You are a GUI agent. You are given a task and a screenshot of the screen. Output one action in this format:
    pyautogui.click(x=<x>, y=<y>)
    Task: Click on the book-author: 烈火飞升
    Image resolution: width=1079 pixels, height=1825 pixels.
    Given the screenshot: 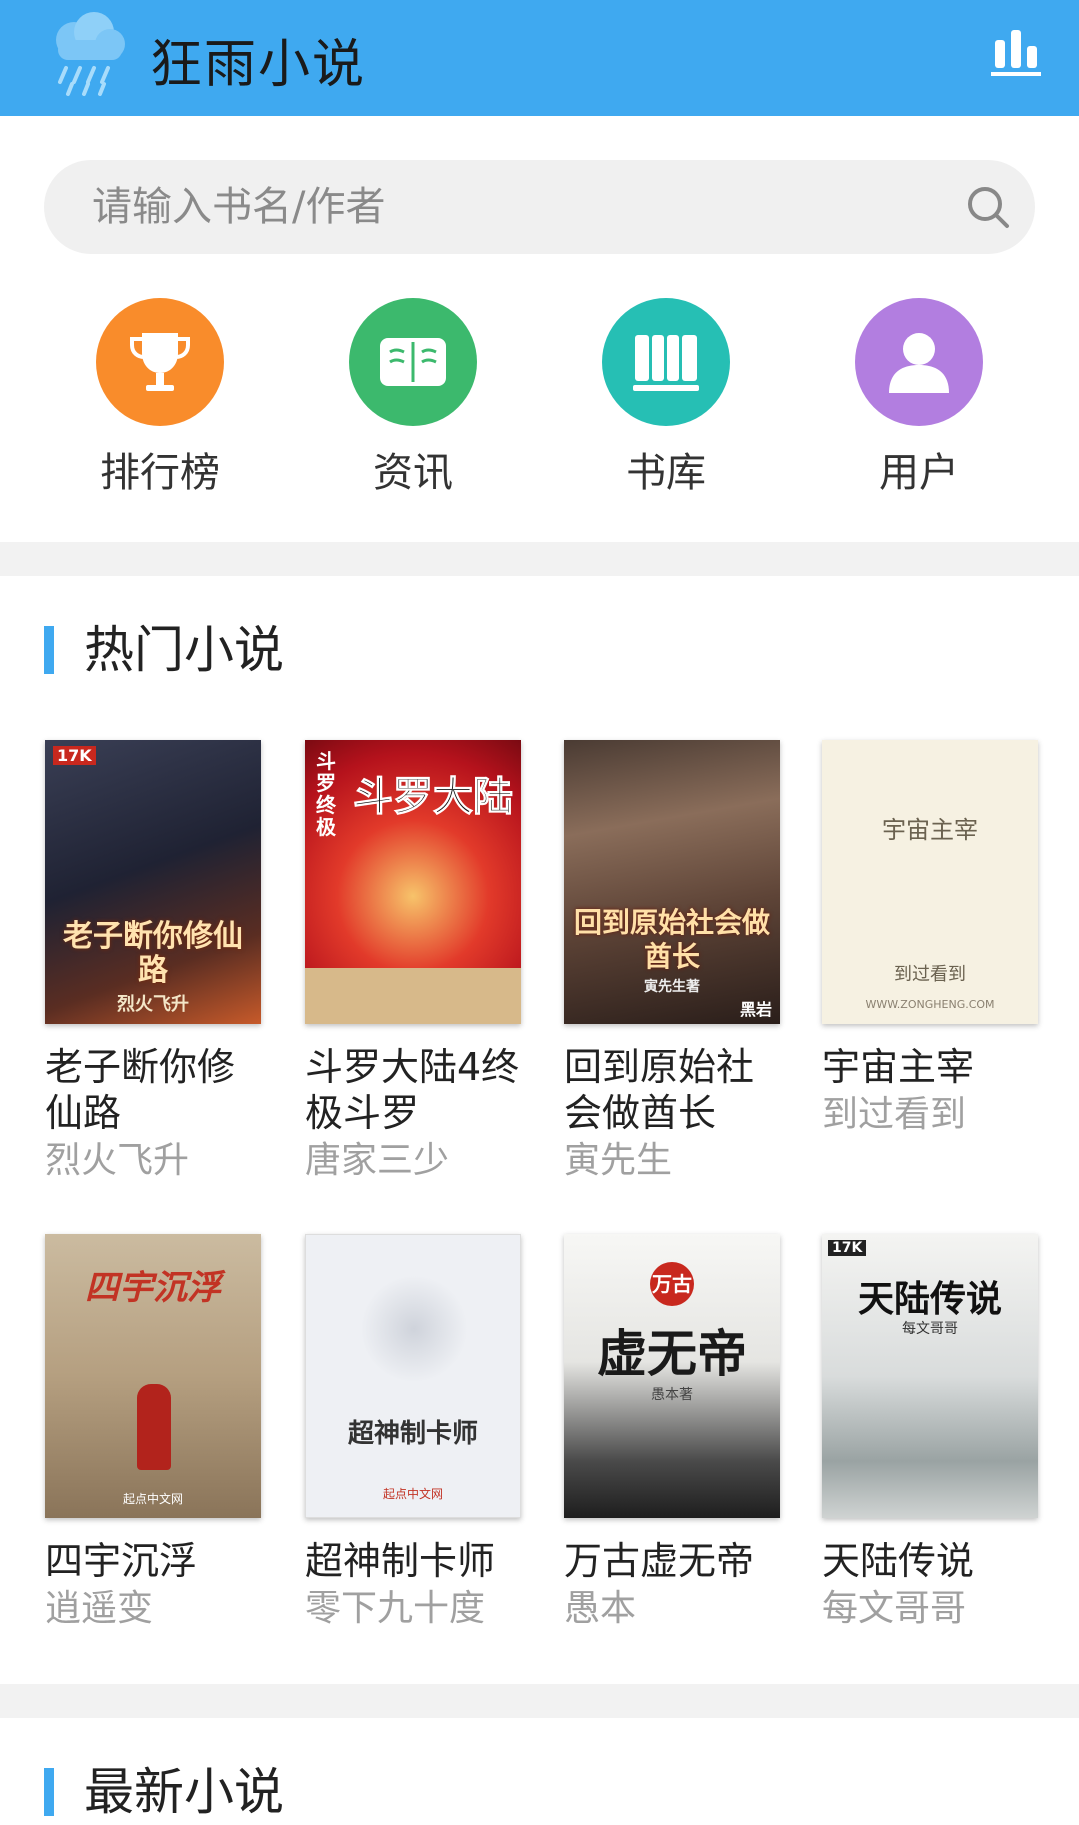 What is the action you would take?
    pyautogui.click(x=117, y=1160)
    